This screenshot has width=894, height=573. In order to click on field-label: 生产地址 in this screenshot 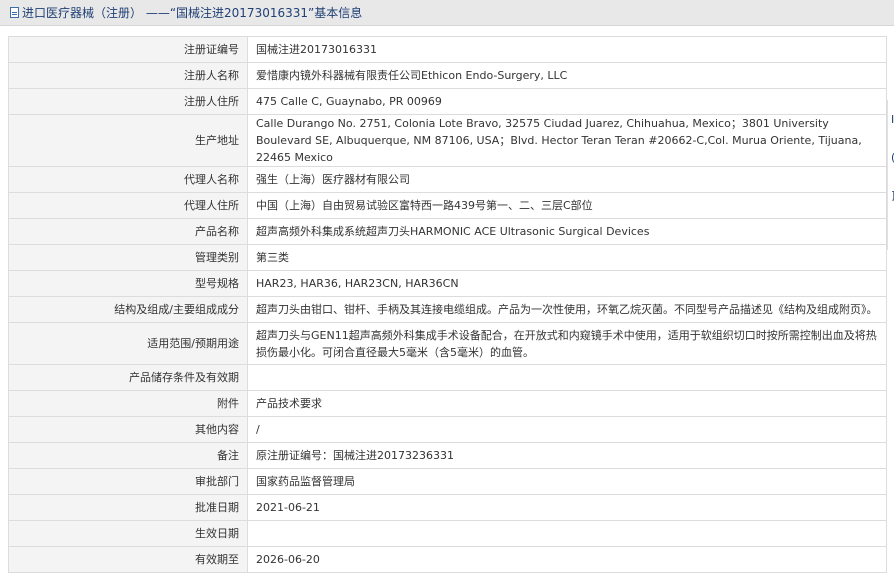, I will do `click(128, 140)`.